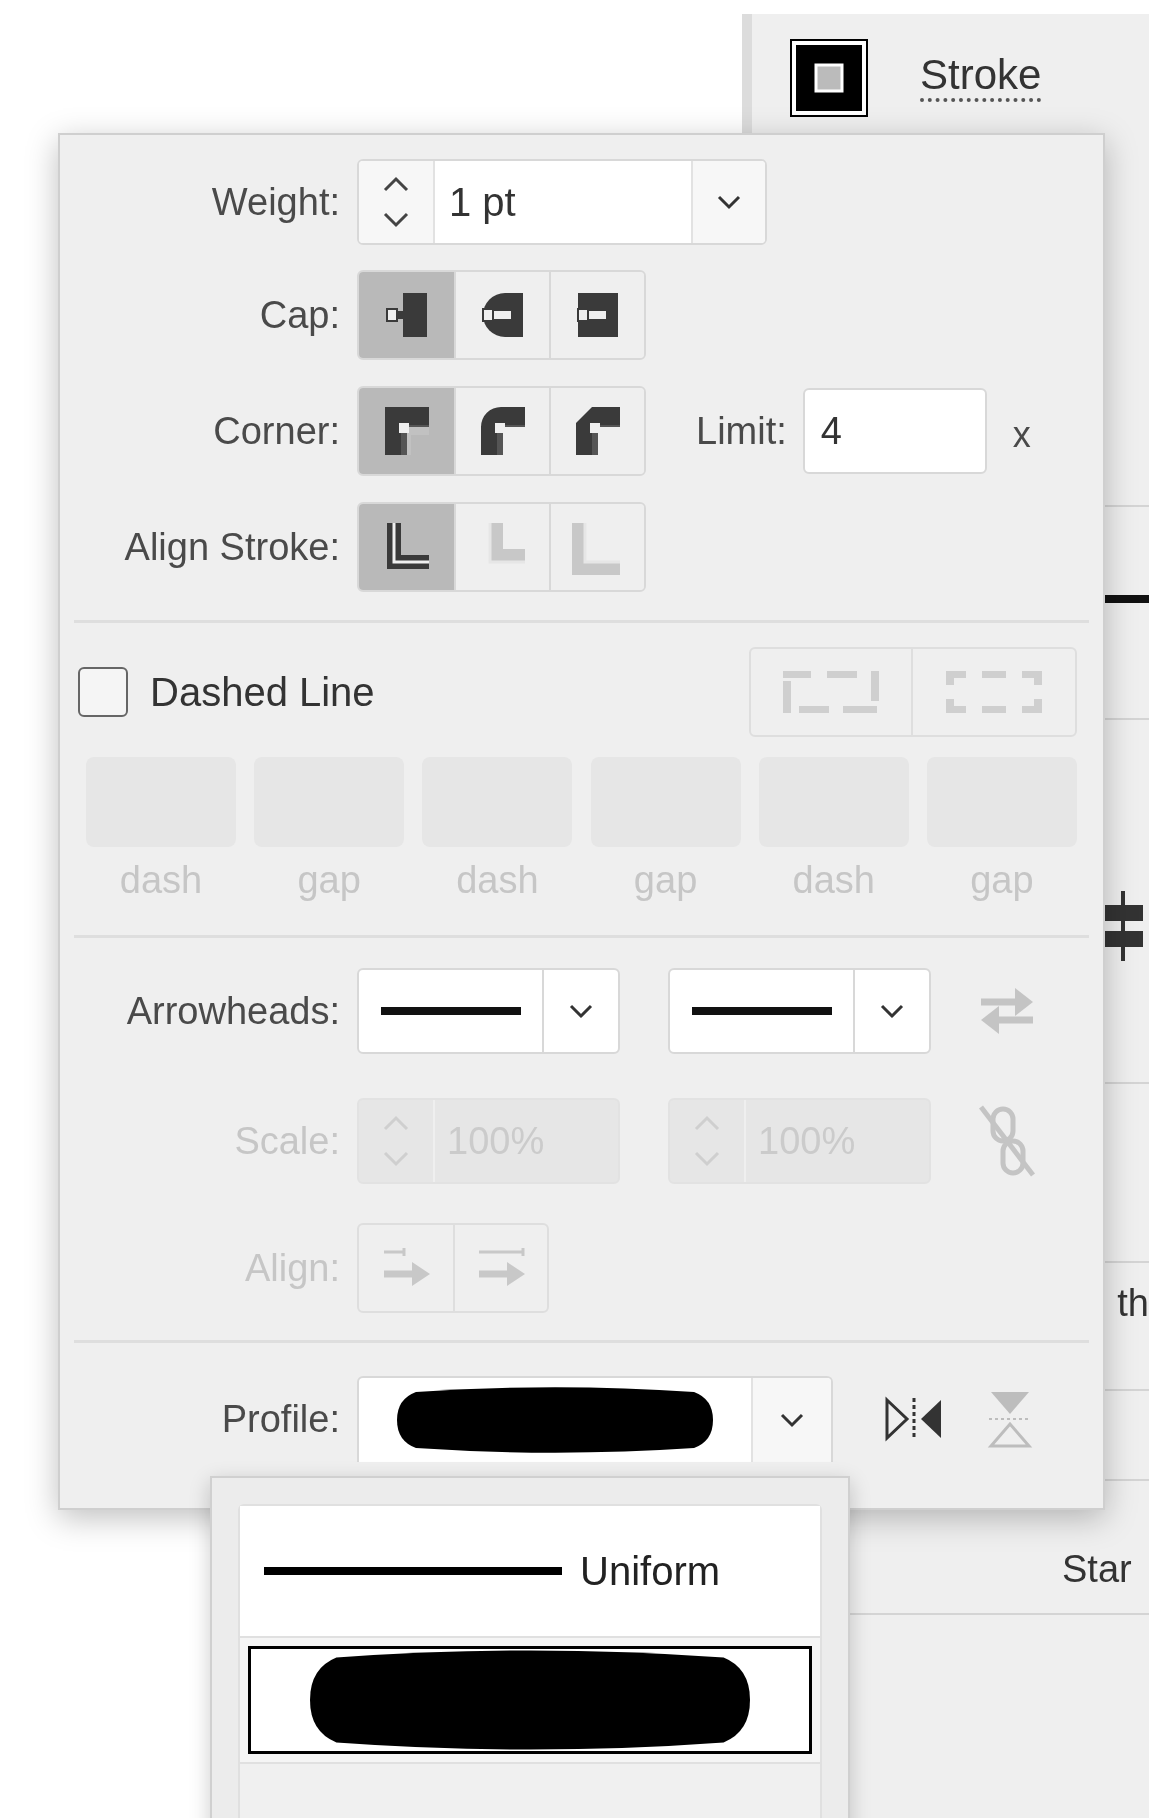  What do you see at coordinates (276, 431) in the screenshot?
I see `field-label: Corner:` at bounding box center [276, 431].